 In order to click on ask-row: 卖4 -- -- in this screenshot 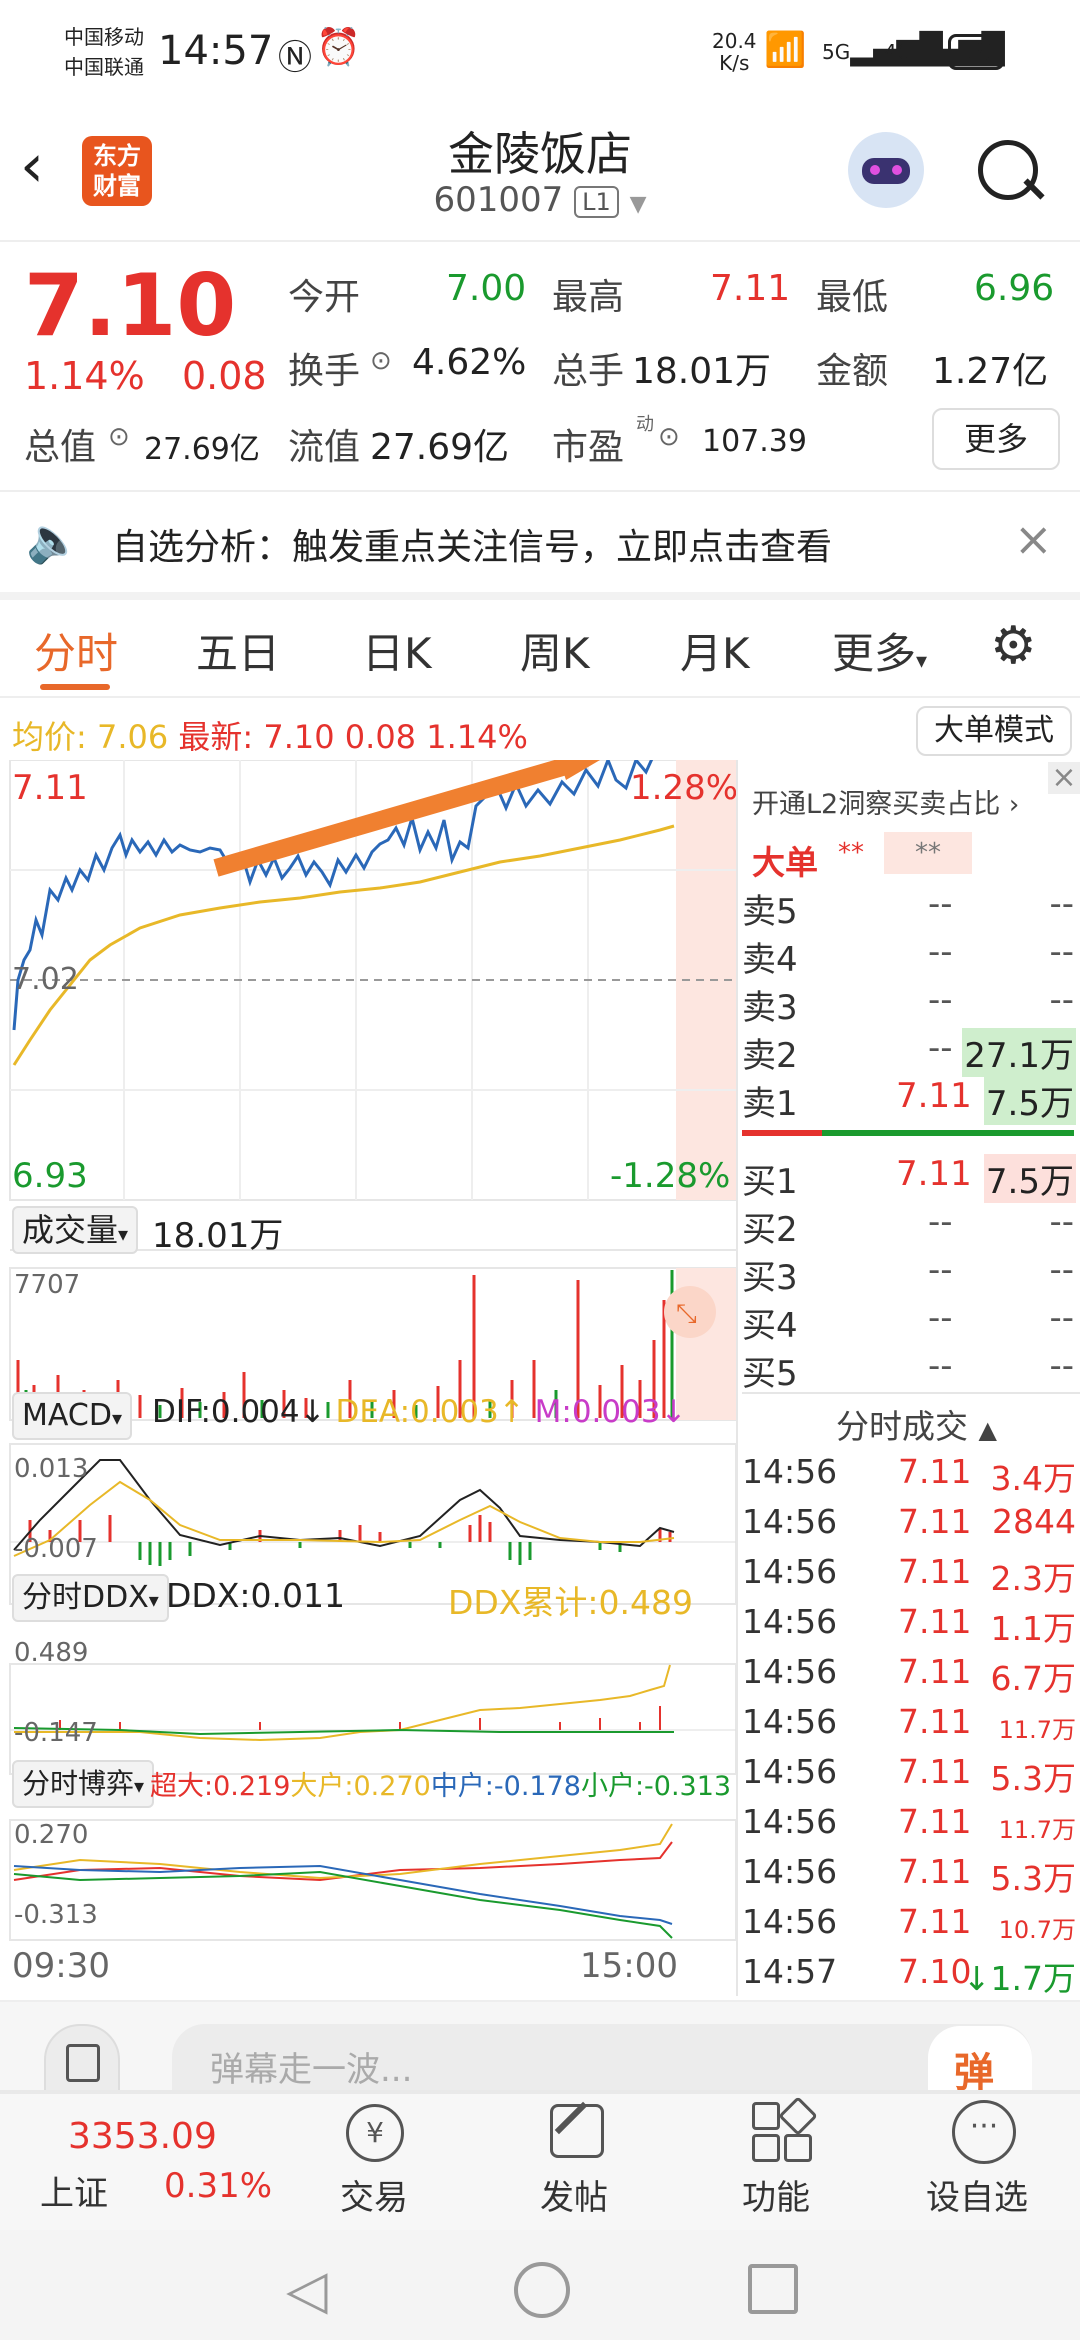, I will do `click(911, 956)`.